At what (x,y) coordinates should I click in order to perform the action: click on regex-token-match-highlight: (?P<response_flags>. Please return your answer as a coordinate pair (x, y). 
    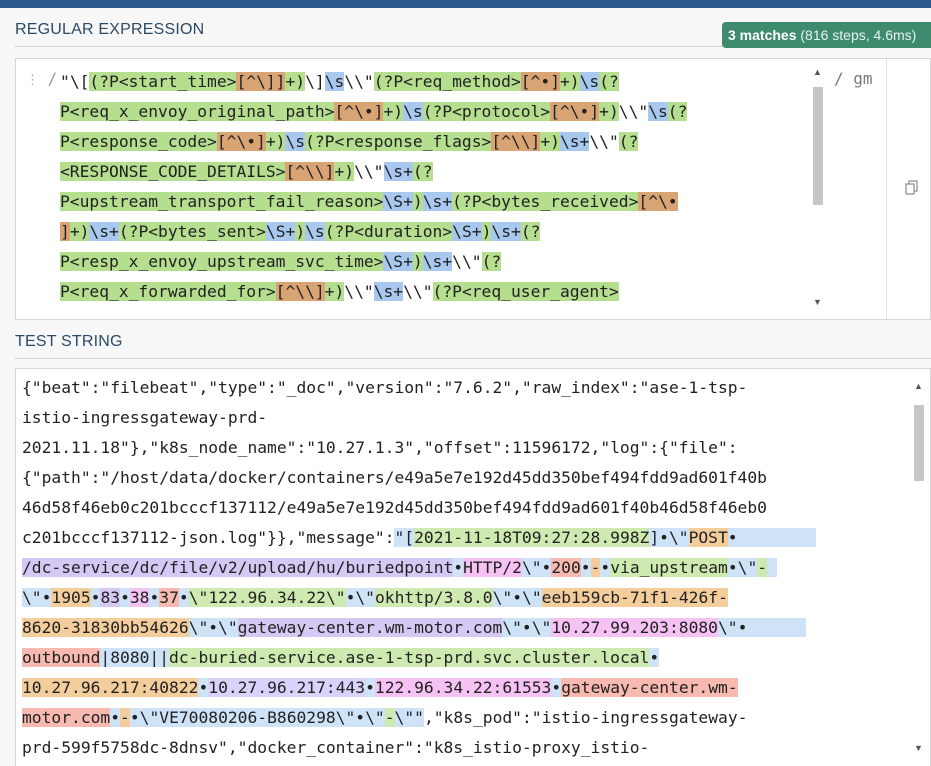
    Looking at the image, I should click on (398, 141).